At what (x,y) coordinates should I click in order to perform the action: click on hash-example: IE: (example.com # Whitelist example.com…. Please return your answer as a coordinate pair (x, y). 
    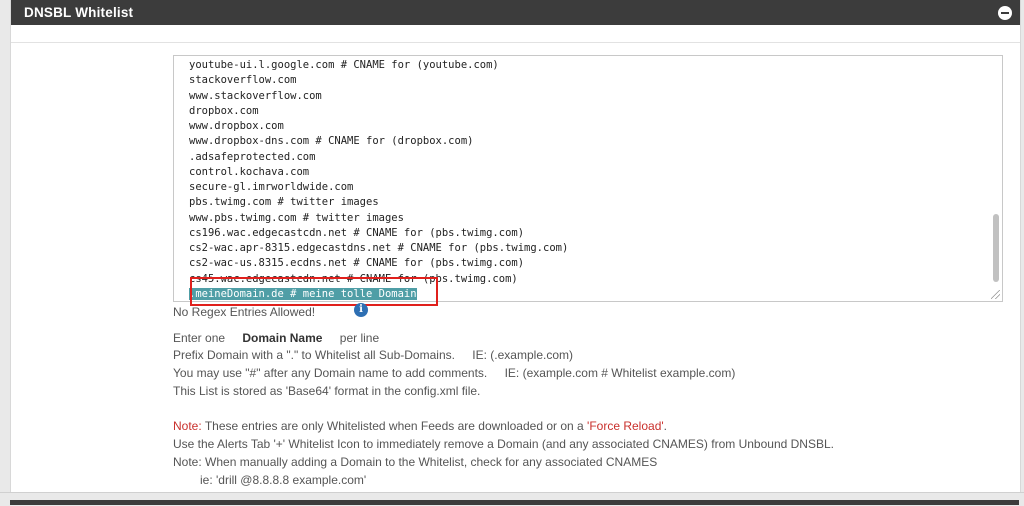
    Looking at the image, I should click on (620, 373).